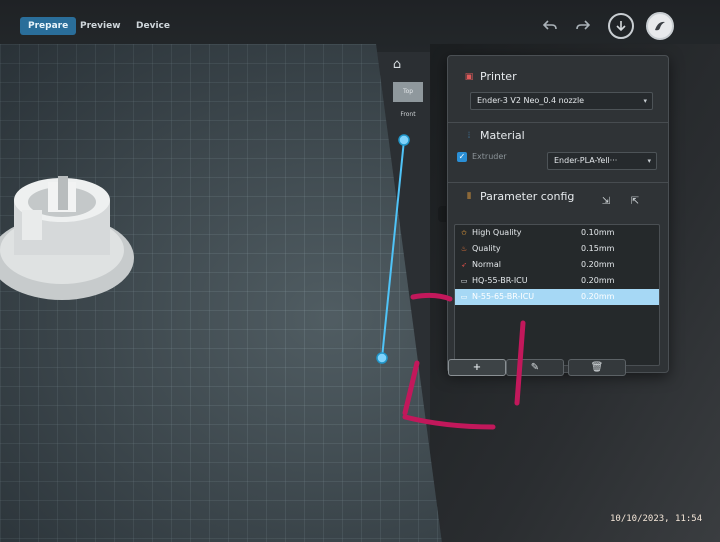 This screenshot has height=542, width=720. Describe the element at coordinates (489, 156) in the screenshot. I see `extruder-label: Extruder` at that location.